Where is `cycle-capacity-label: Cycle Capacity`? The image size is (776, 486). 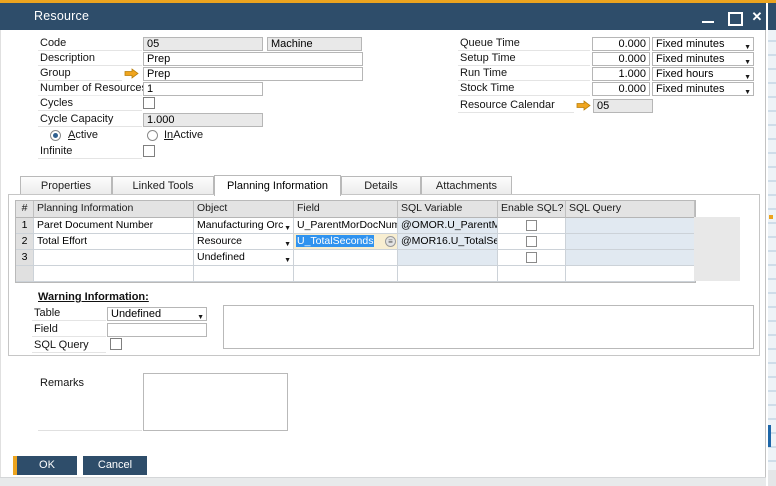 cycle-capacity-label: Cycle Capacity is located at coordinates (90, 120).